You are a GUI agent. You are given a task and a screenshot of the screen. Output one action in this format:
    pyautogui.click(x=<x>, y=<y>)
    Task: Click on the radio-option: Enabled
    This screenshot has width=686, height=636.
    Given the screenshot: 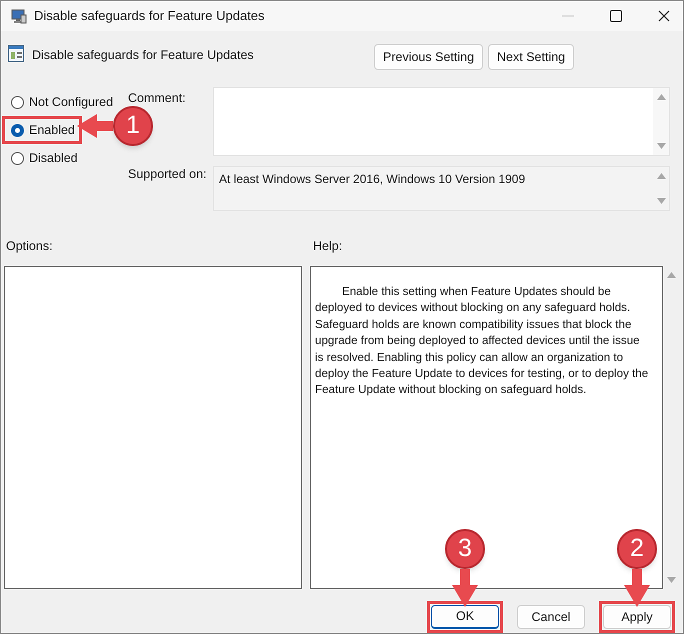 What is the action you would take?
    pyautogui.click(x=42, y=130)
    